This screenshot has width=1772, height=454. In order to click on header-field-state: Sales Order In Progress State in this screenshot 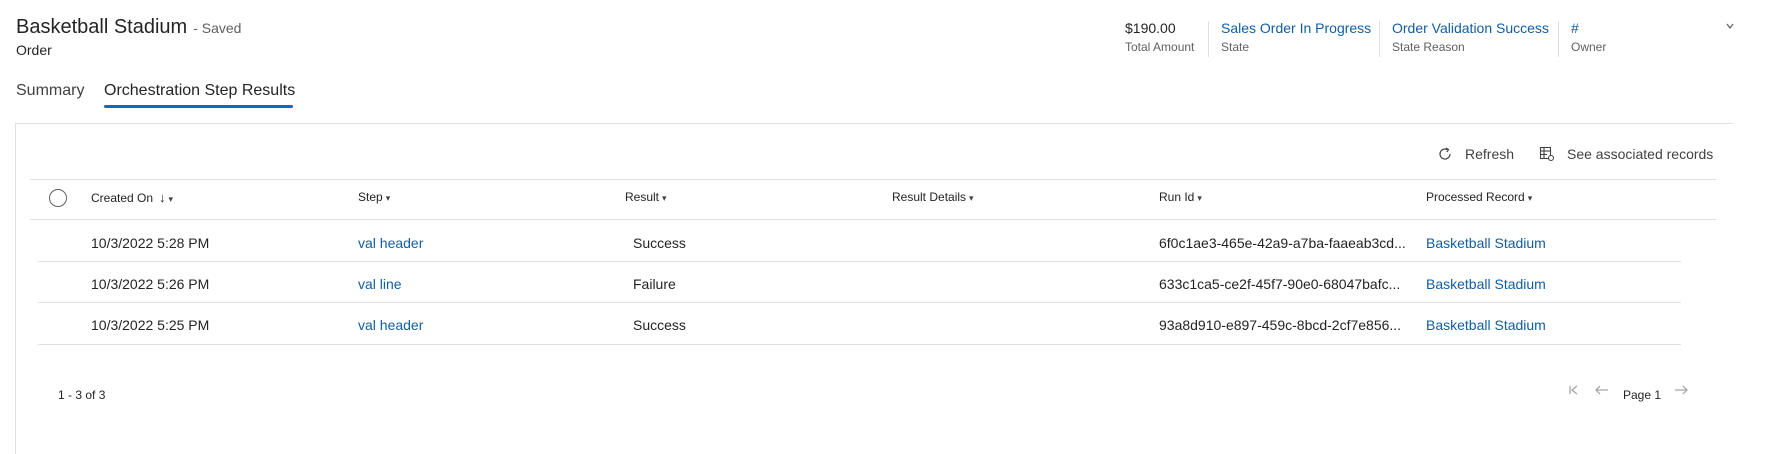, I will do `click(1296, 39)`.